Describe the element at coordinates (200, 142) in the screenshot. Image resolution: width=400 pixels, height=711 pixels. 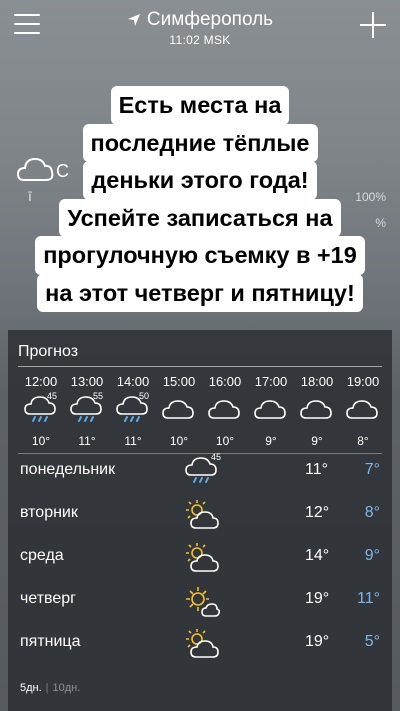
I see `promo-line: последние тёплые` at that location.